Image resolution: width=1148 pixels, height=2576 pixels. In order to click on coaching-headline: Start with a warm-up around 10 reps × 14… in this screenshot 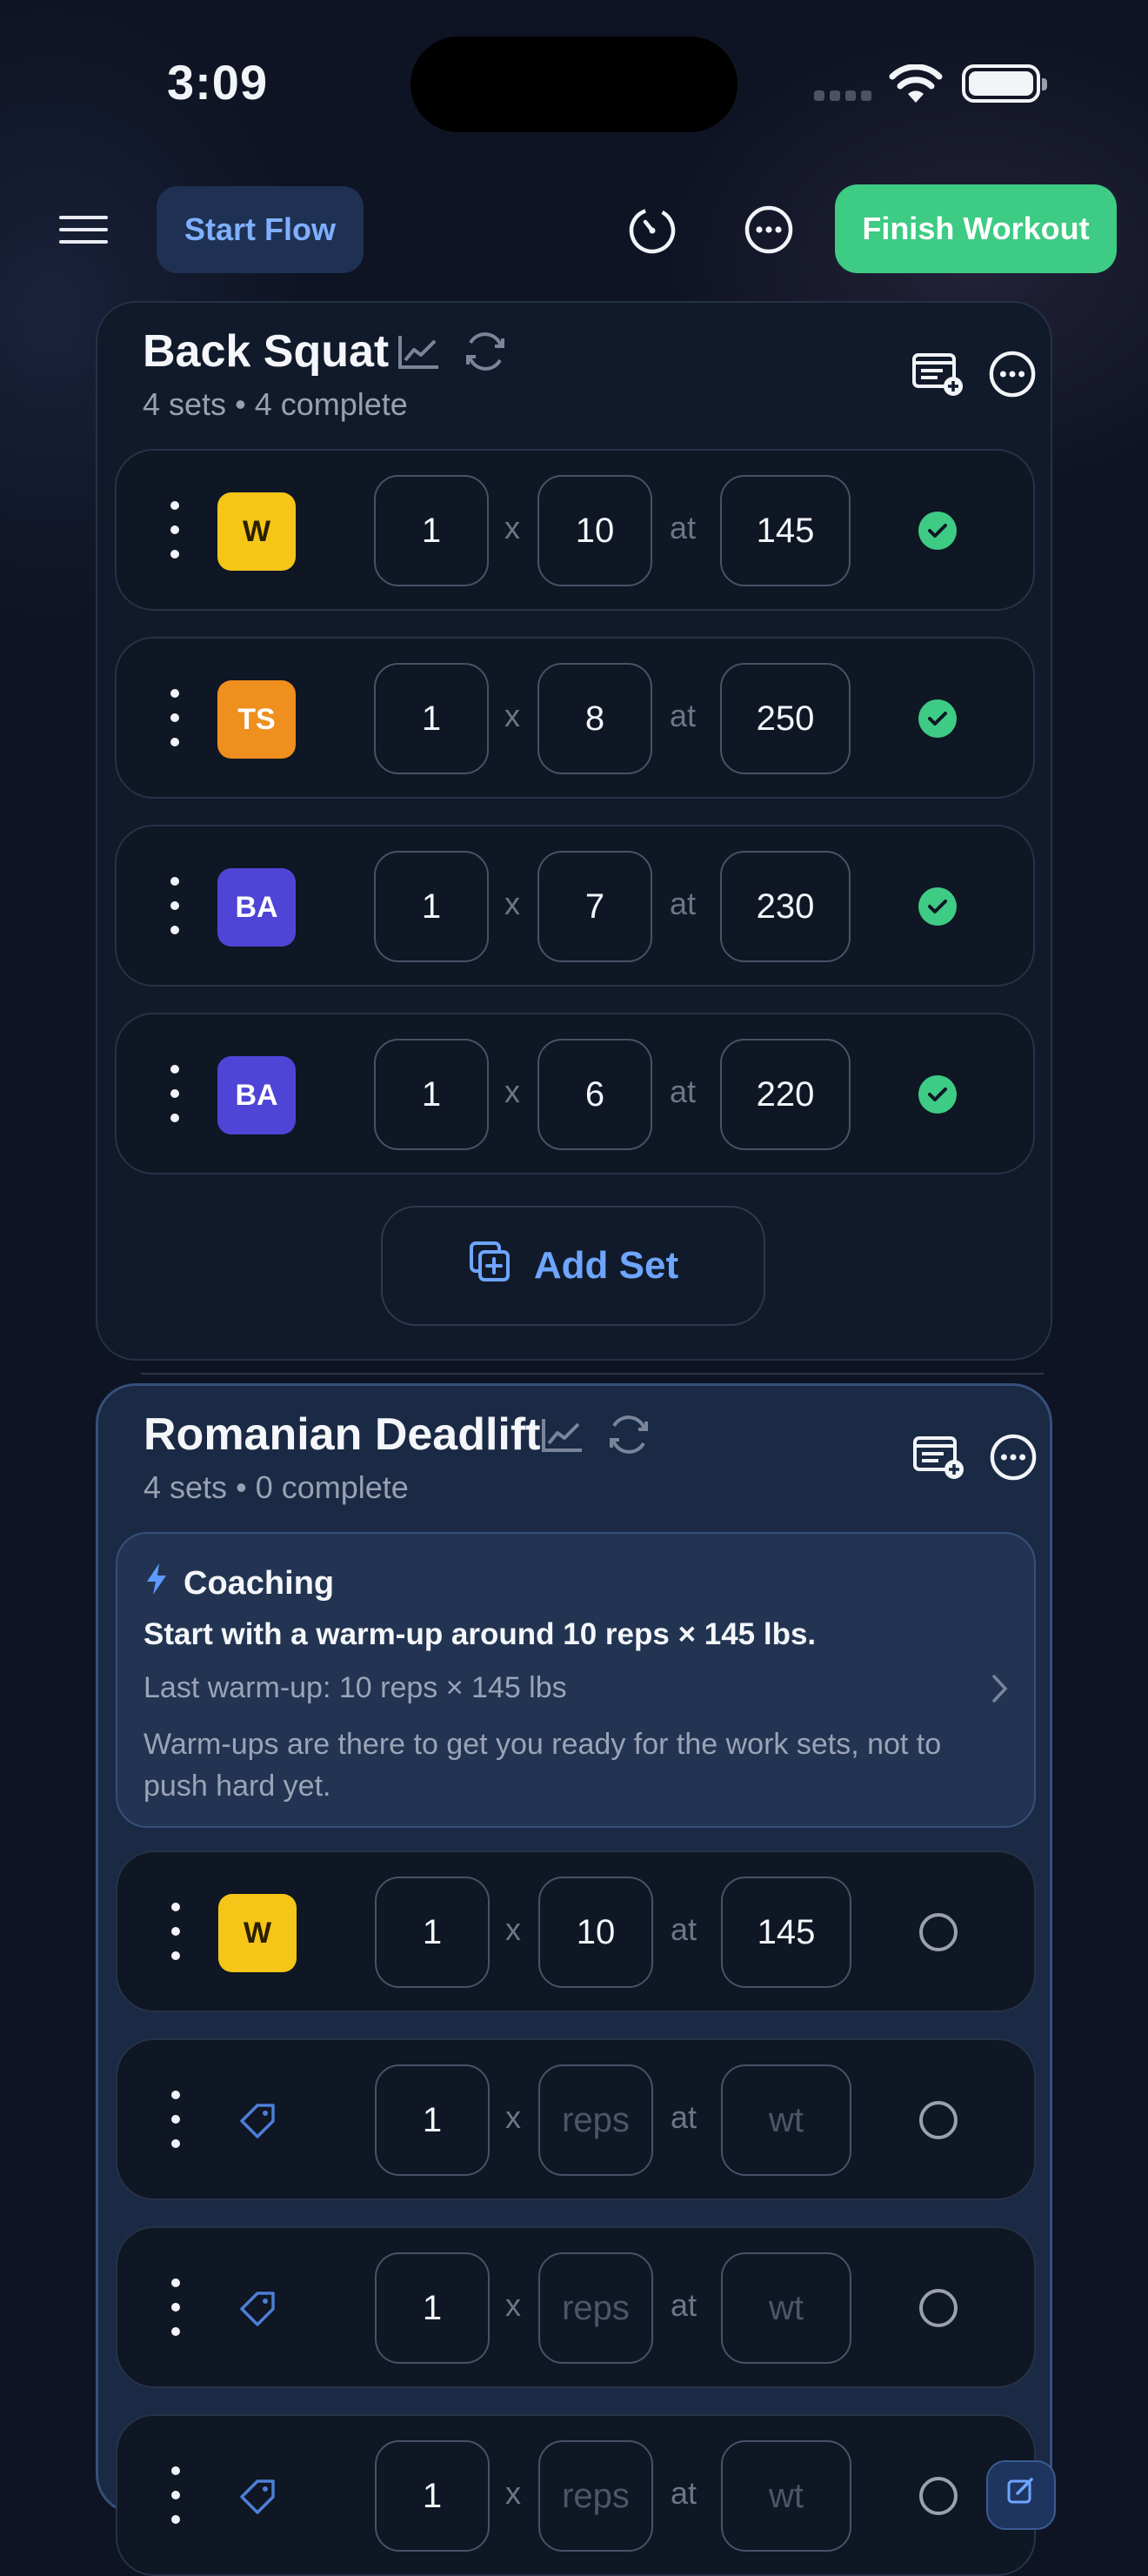, I will do `click(481, 1634)`.